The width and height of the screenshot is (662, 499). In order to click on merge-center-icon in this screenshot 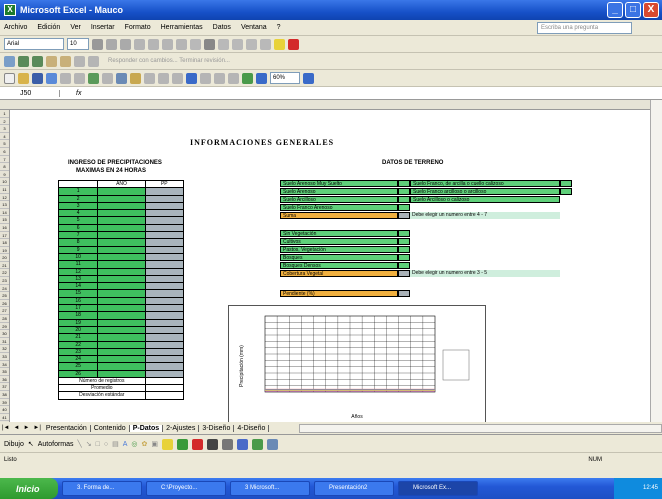, I will do `click(181, 44)`.